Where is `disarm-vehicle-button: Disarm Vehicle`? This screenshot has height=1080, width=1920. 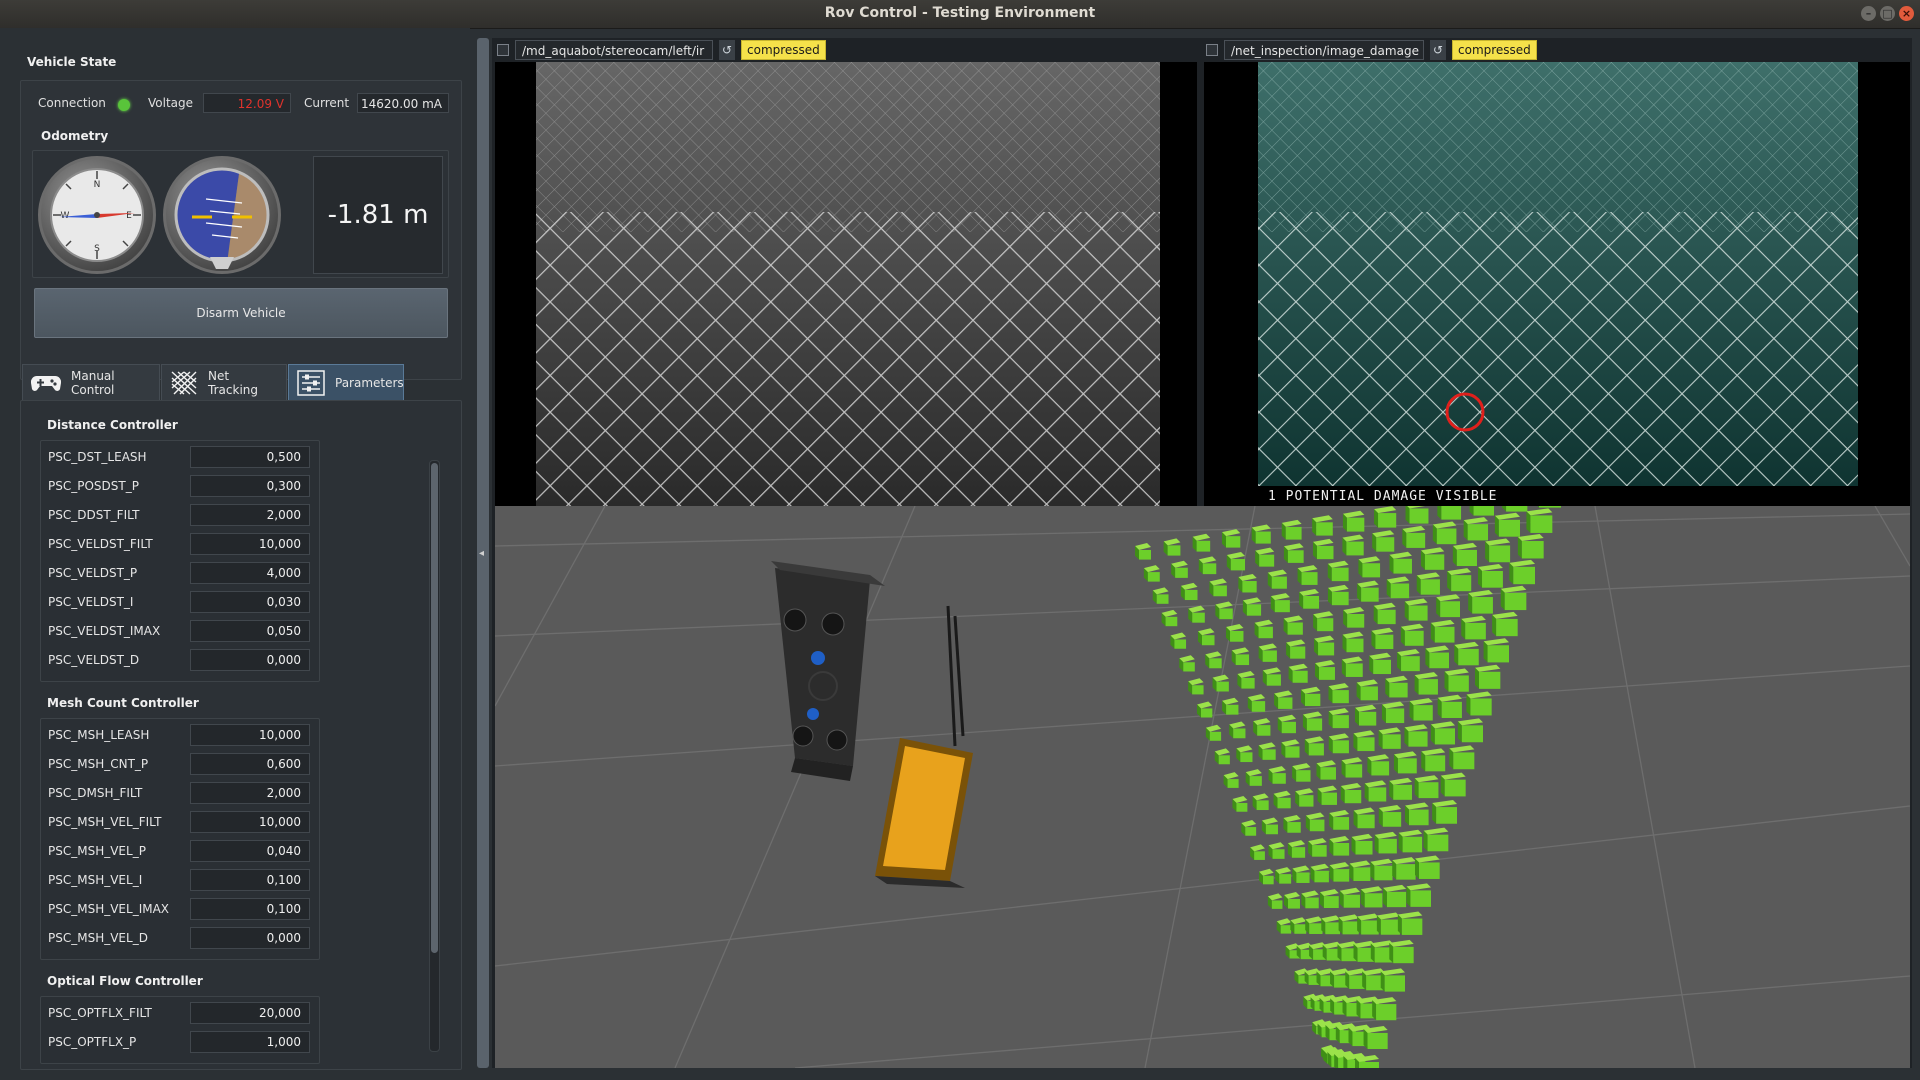
disarm-vehicle-button: Disarm Vehicle is located at coordinates (241, 313).